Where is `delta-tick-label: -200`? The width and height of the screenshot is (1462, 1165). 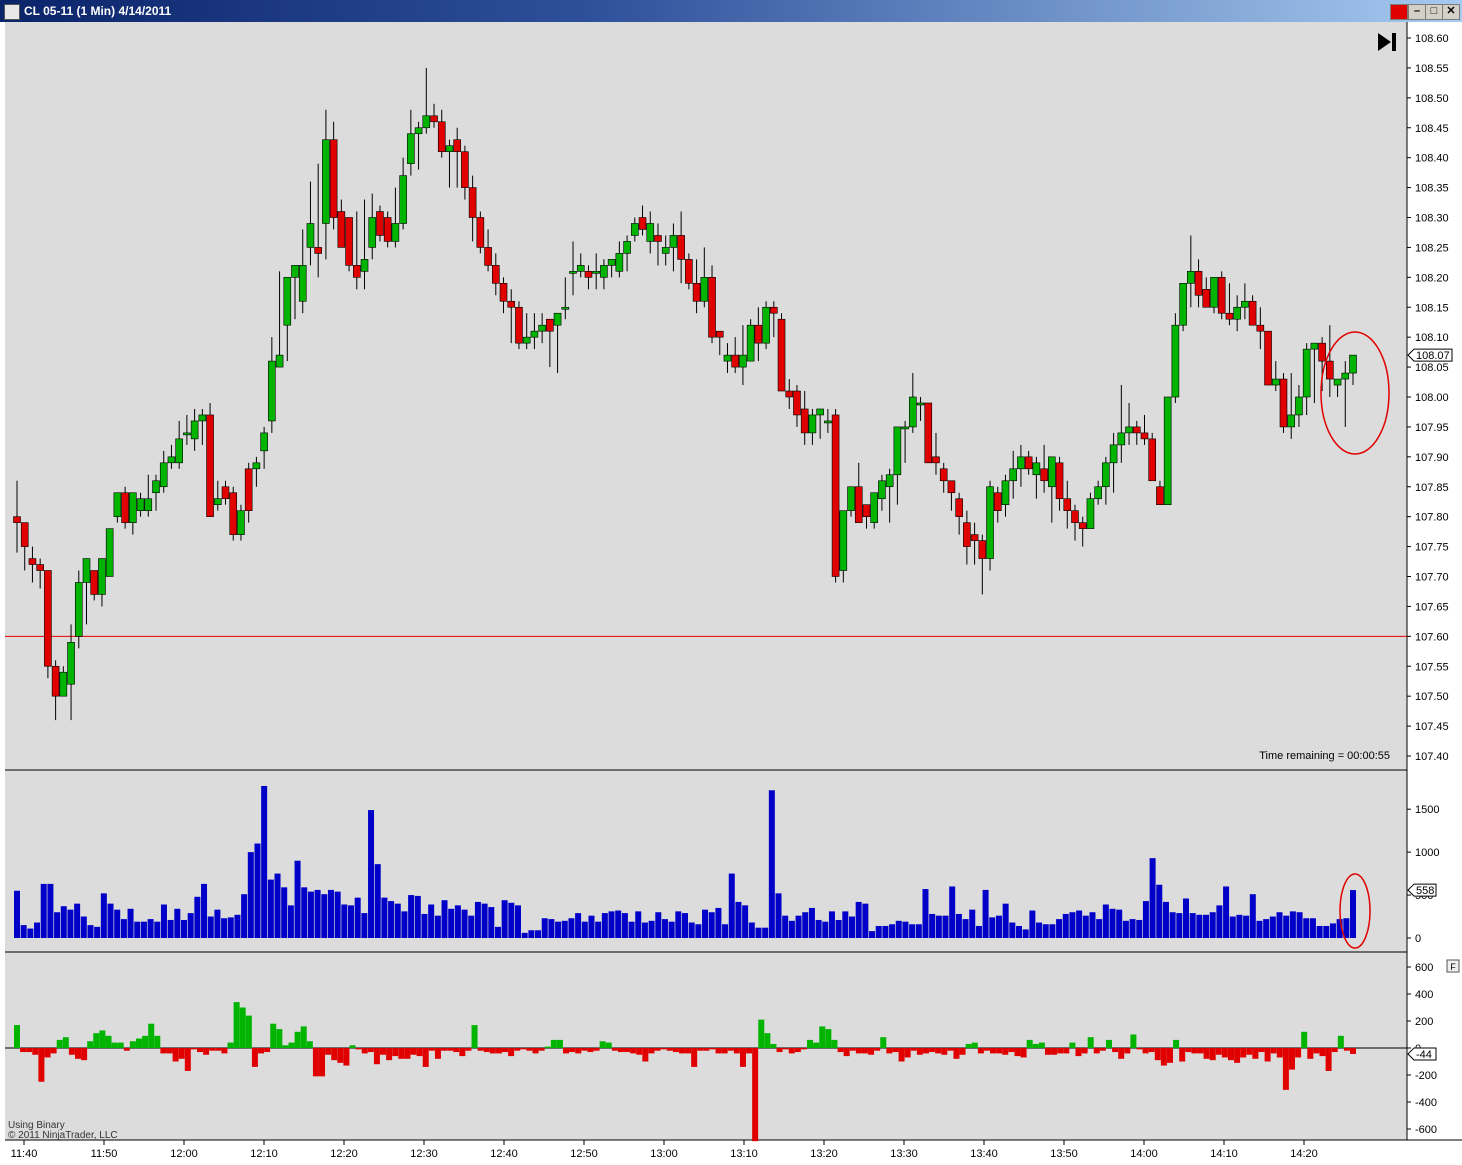
delta-tick-label: -200 is located at coordinates (1426, 1076).